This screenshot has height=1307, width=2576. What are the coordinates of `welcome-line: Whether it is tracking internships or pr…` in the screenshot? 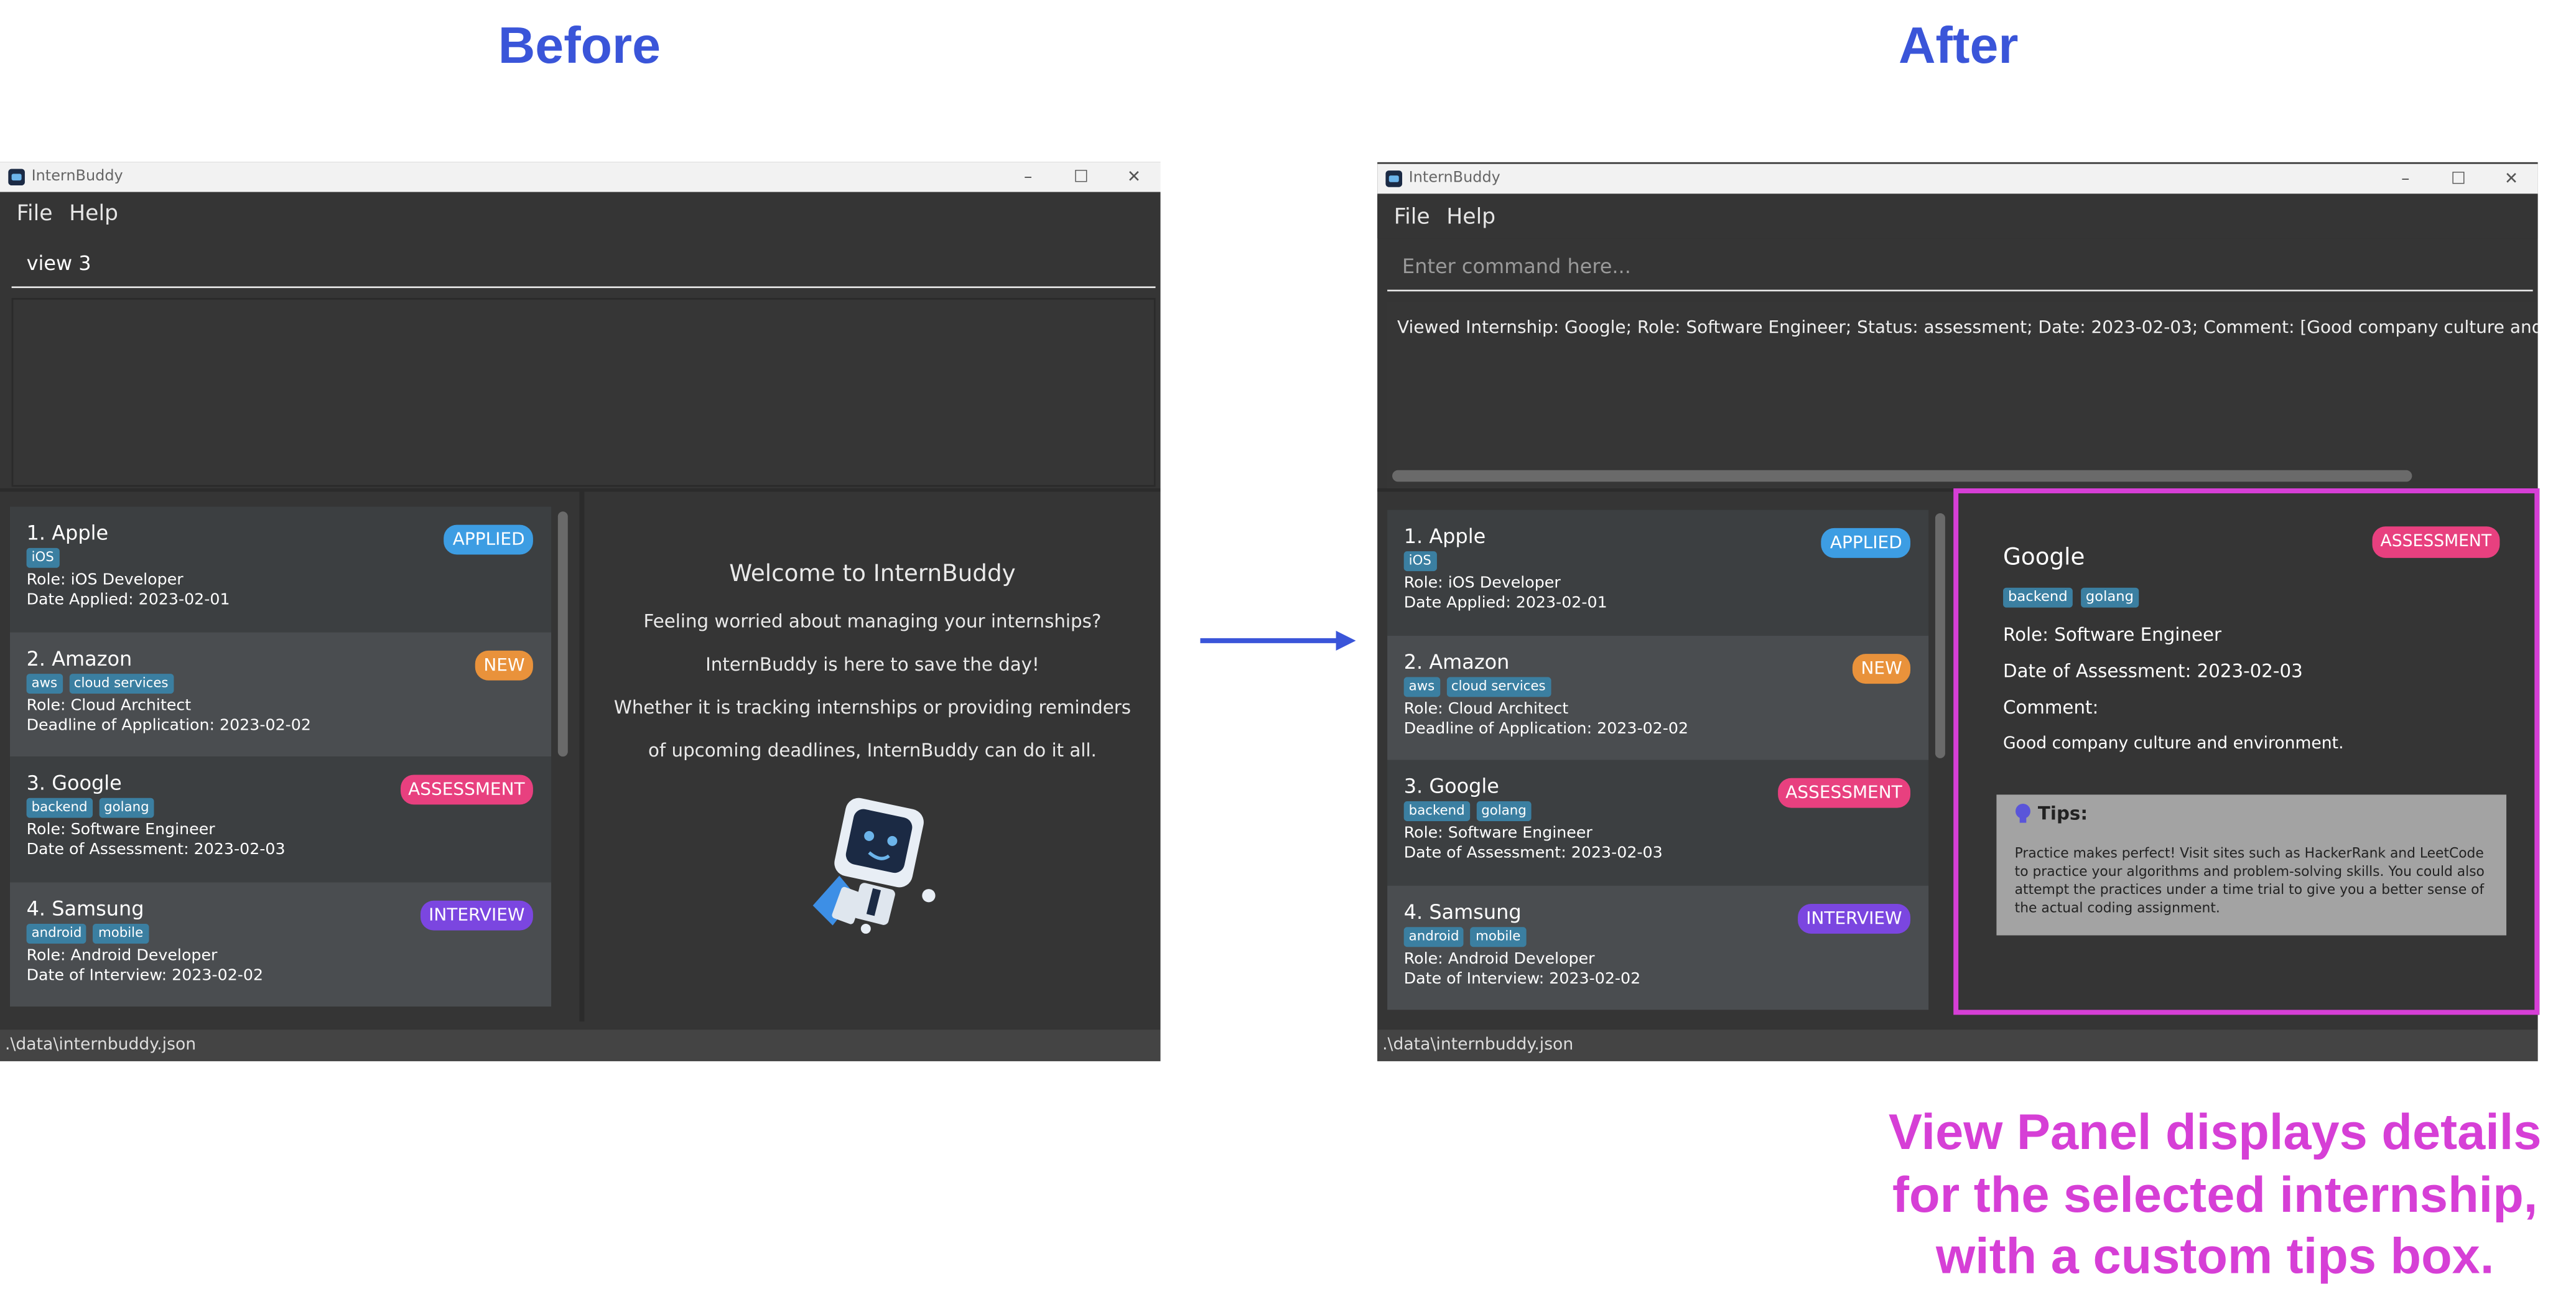 It's located at (872, 708).